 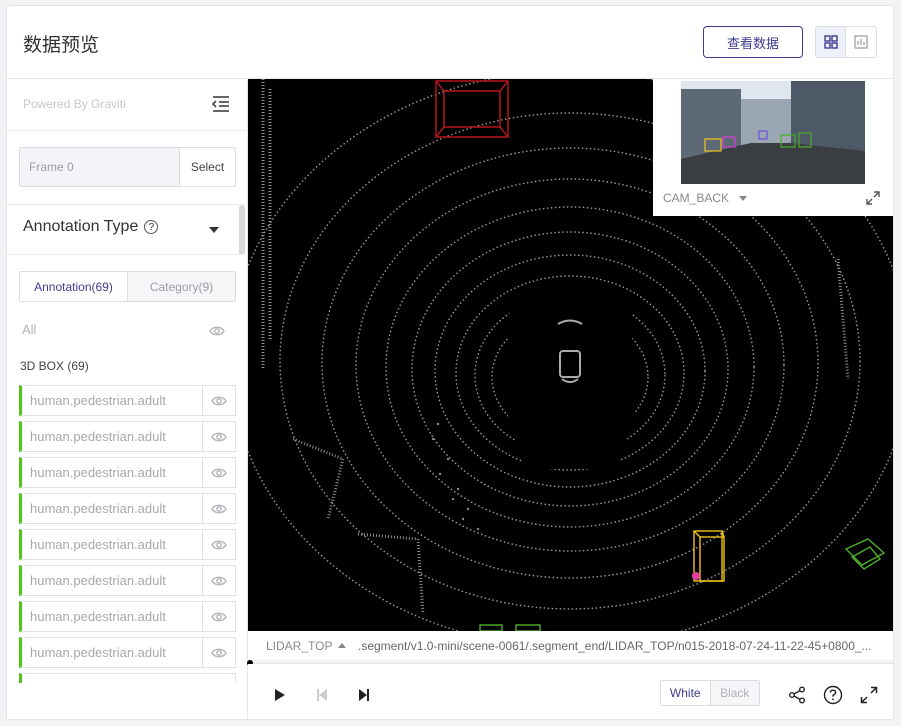 I want to click on camera-selector: CAM_BACK, so click(x=705, y=198).